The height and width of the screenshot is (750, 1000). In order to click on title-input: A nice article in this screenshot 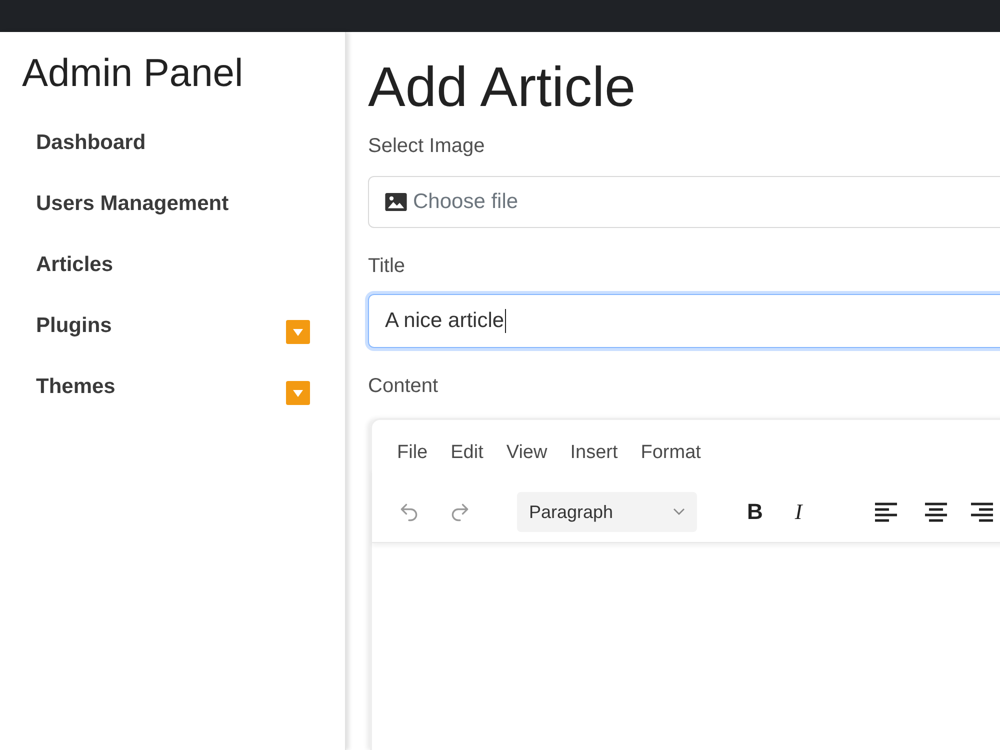, I will do `click(684, 321)`.